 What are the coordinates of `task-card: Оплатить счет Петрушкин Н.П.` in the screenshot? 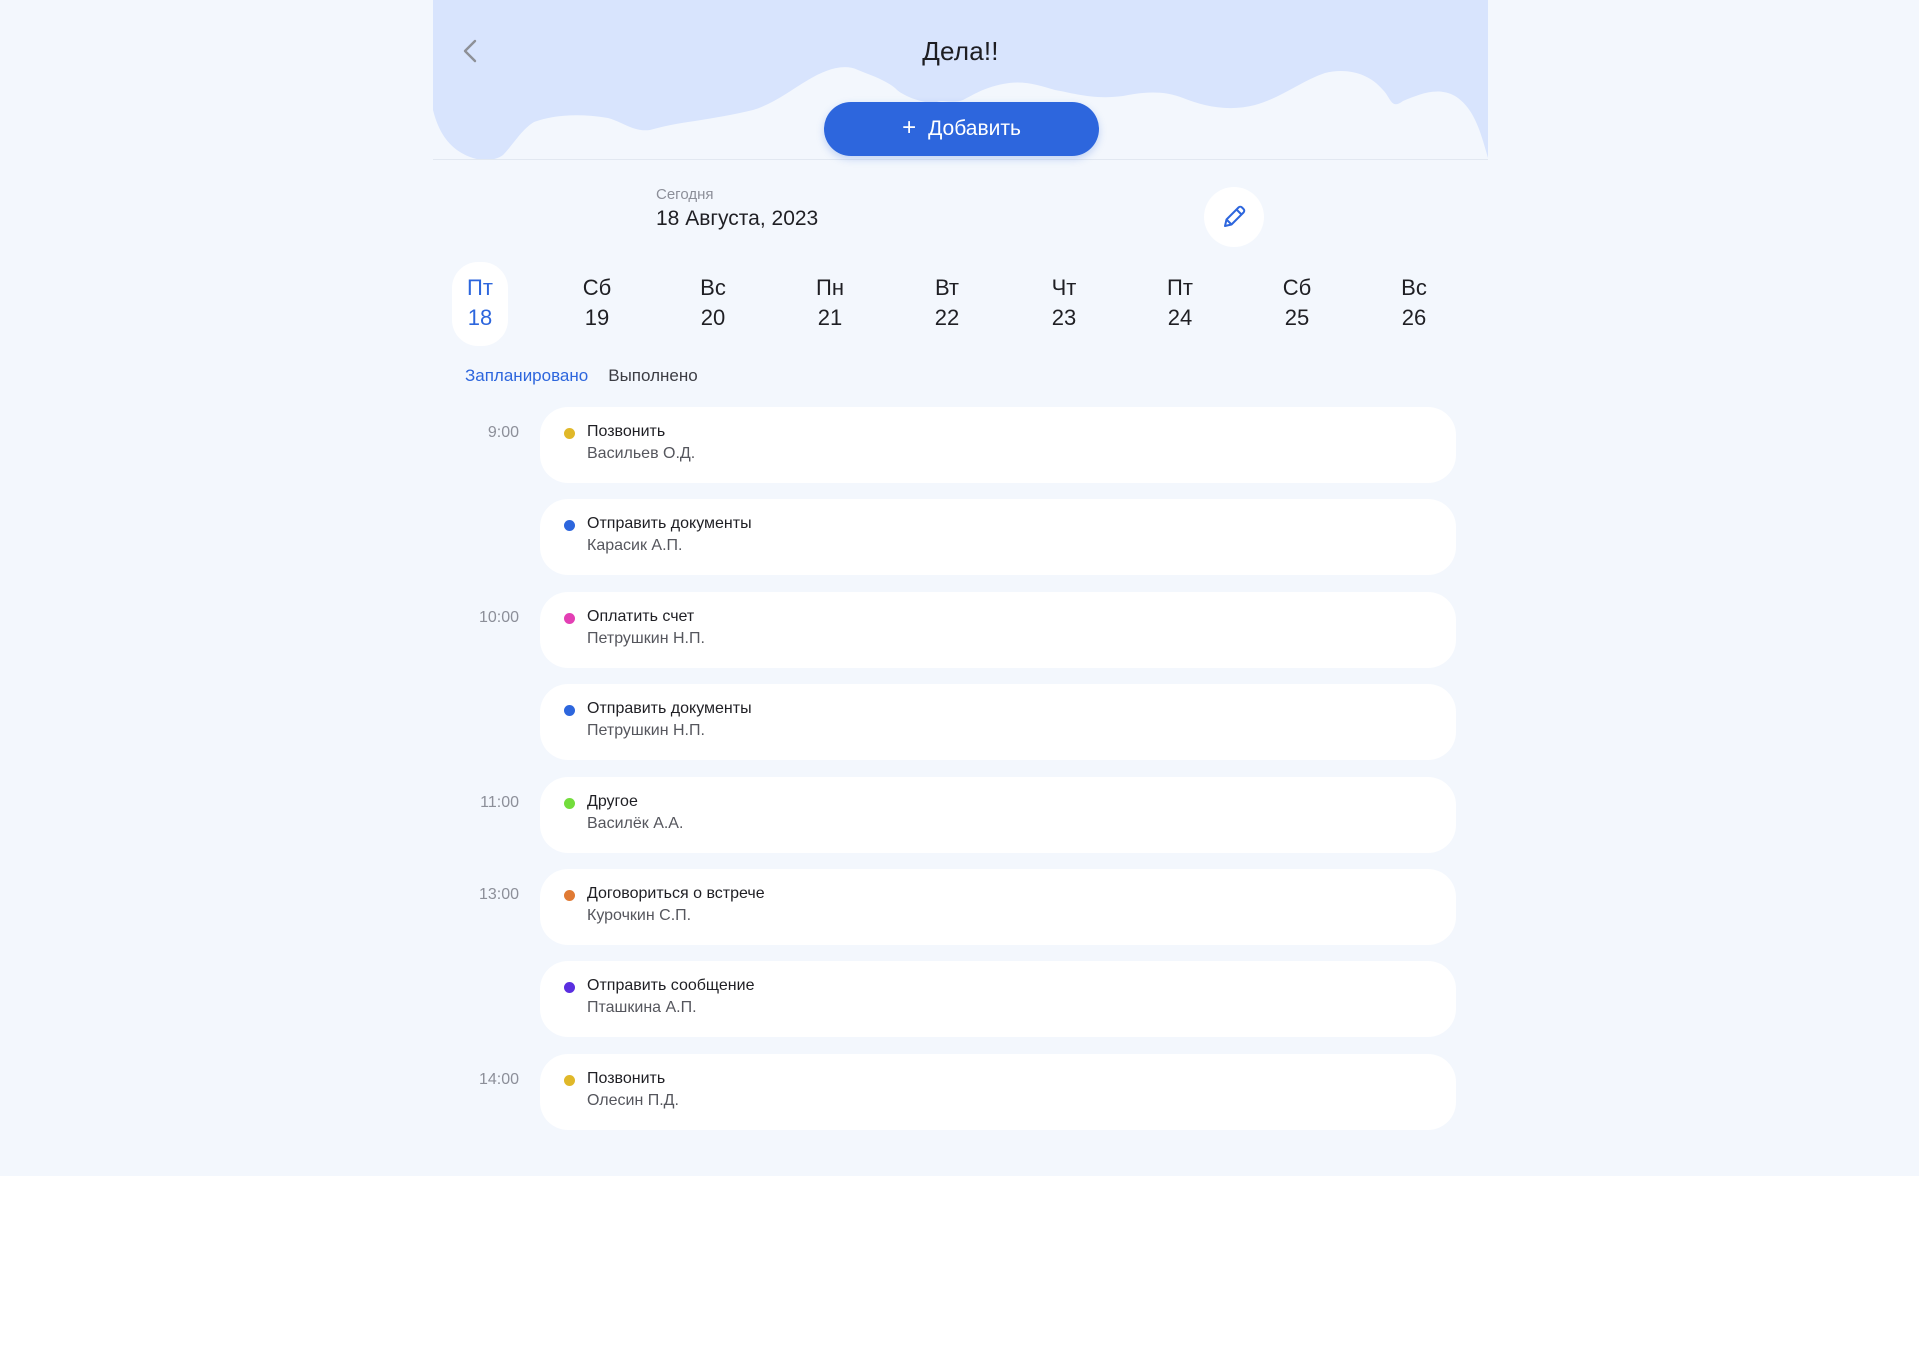 It's located at (998, 630).